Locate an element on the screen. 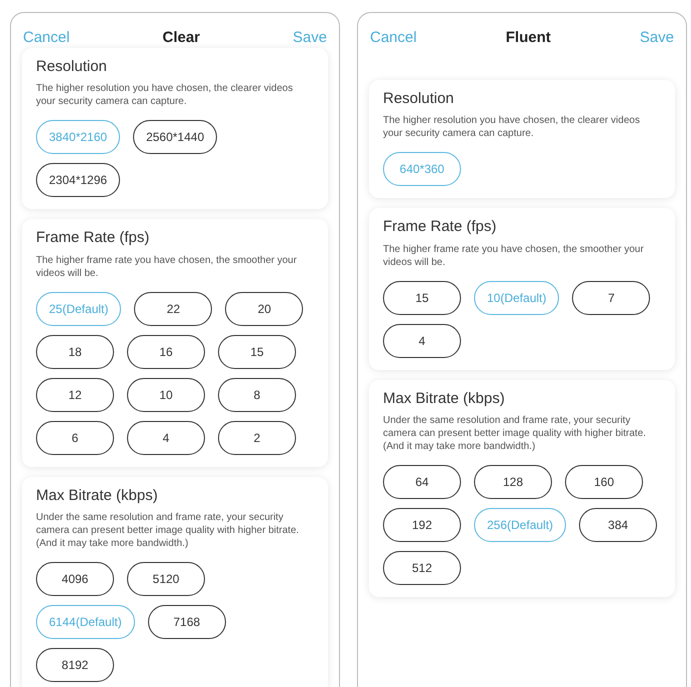 The width and height of the screenshot is (691, 687). option-pill: 2 is located at coordinates (257, 437).